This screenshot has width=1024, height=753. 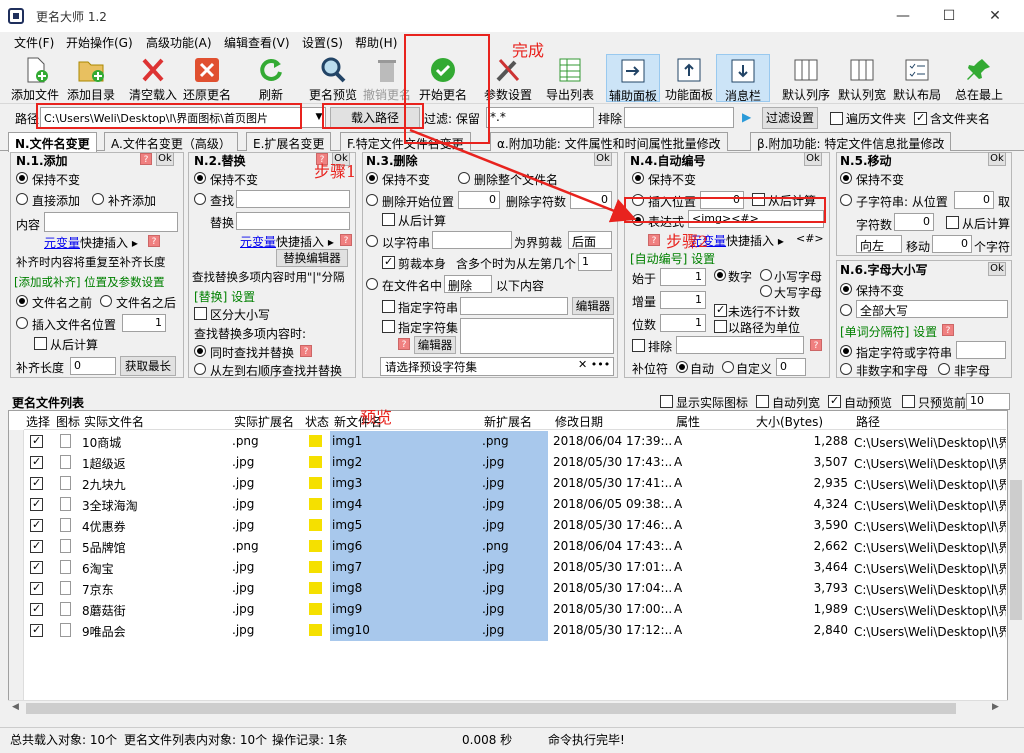 What do you see at coordinates (836, 118) in the screenshot?
I see `traverse-folder-checkbox` at bounding box center [836, 118].